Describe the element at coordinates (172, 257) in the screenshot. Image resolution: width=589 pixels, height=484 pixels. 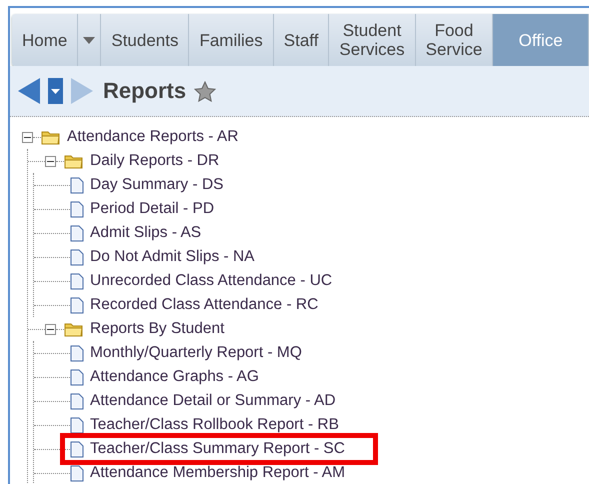
I see `report-link: Do Not Admit Slips - NA` at that location.